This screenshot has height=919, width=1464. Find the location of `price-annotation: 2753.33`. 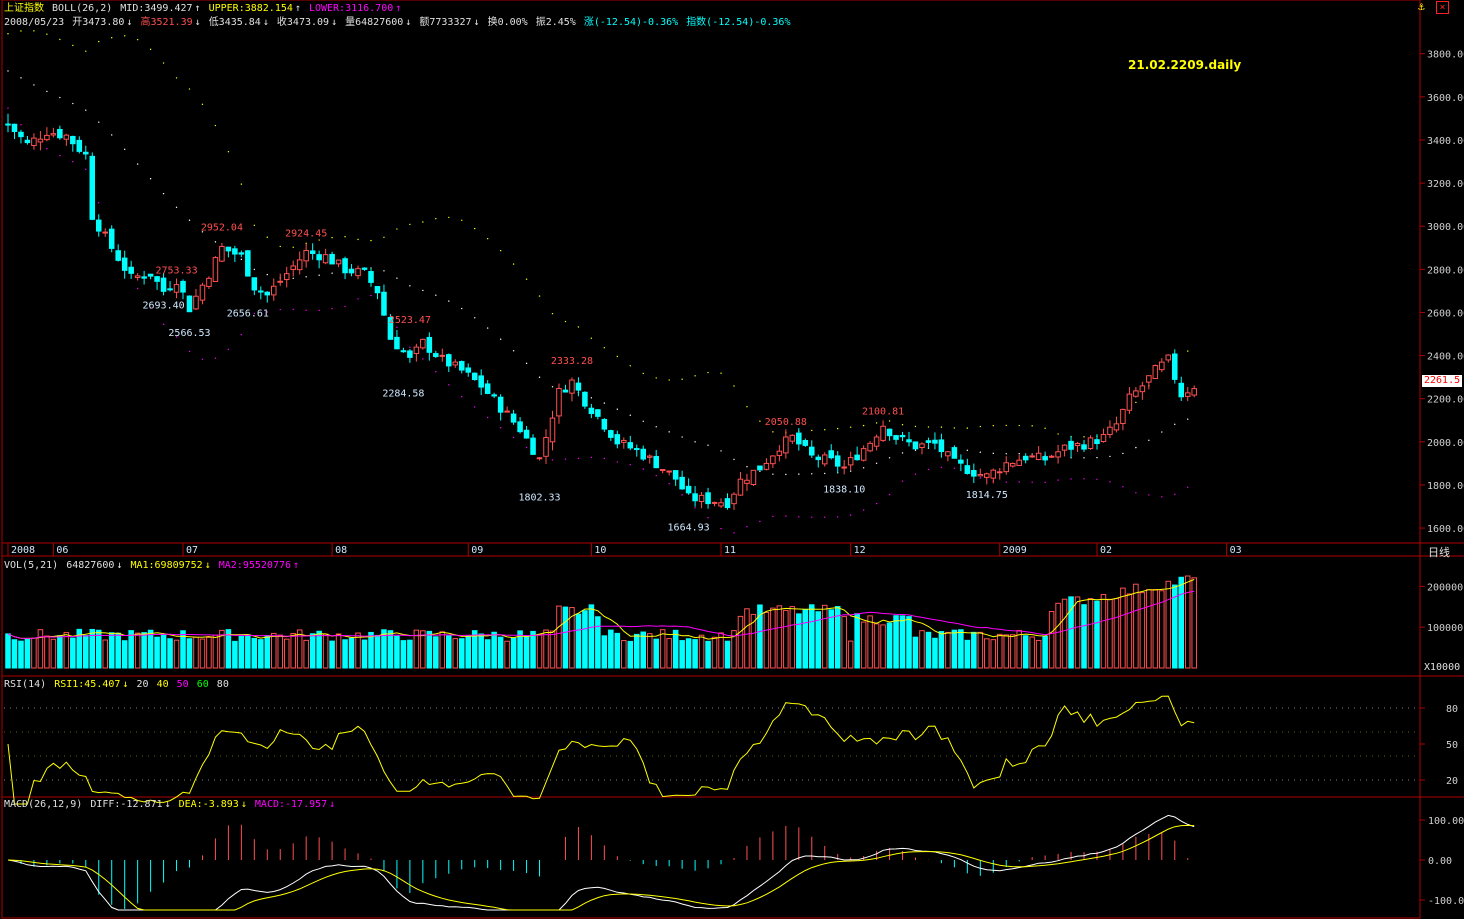

price-annotation: 2753.33 is located at coordinates (176, 270).